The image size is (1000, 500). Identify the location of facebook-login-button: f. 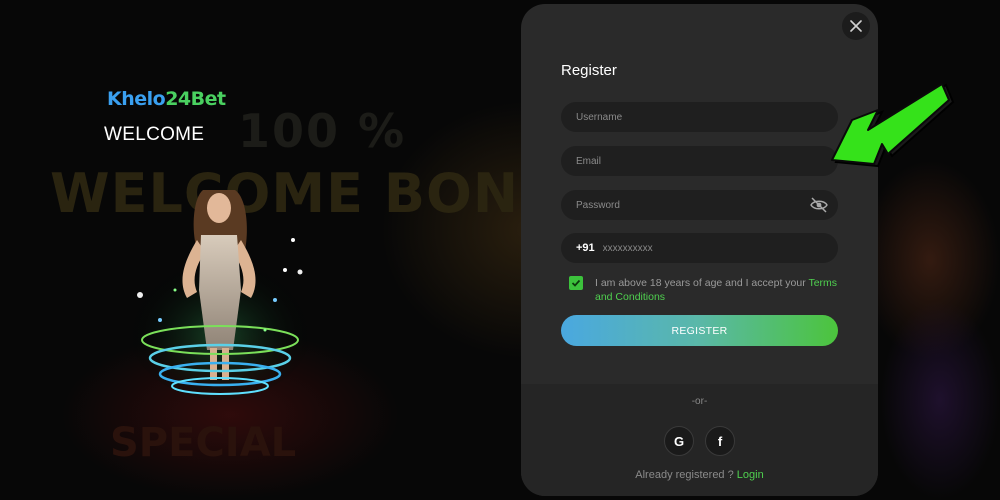
(720, 441).